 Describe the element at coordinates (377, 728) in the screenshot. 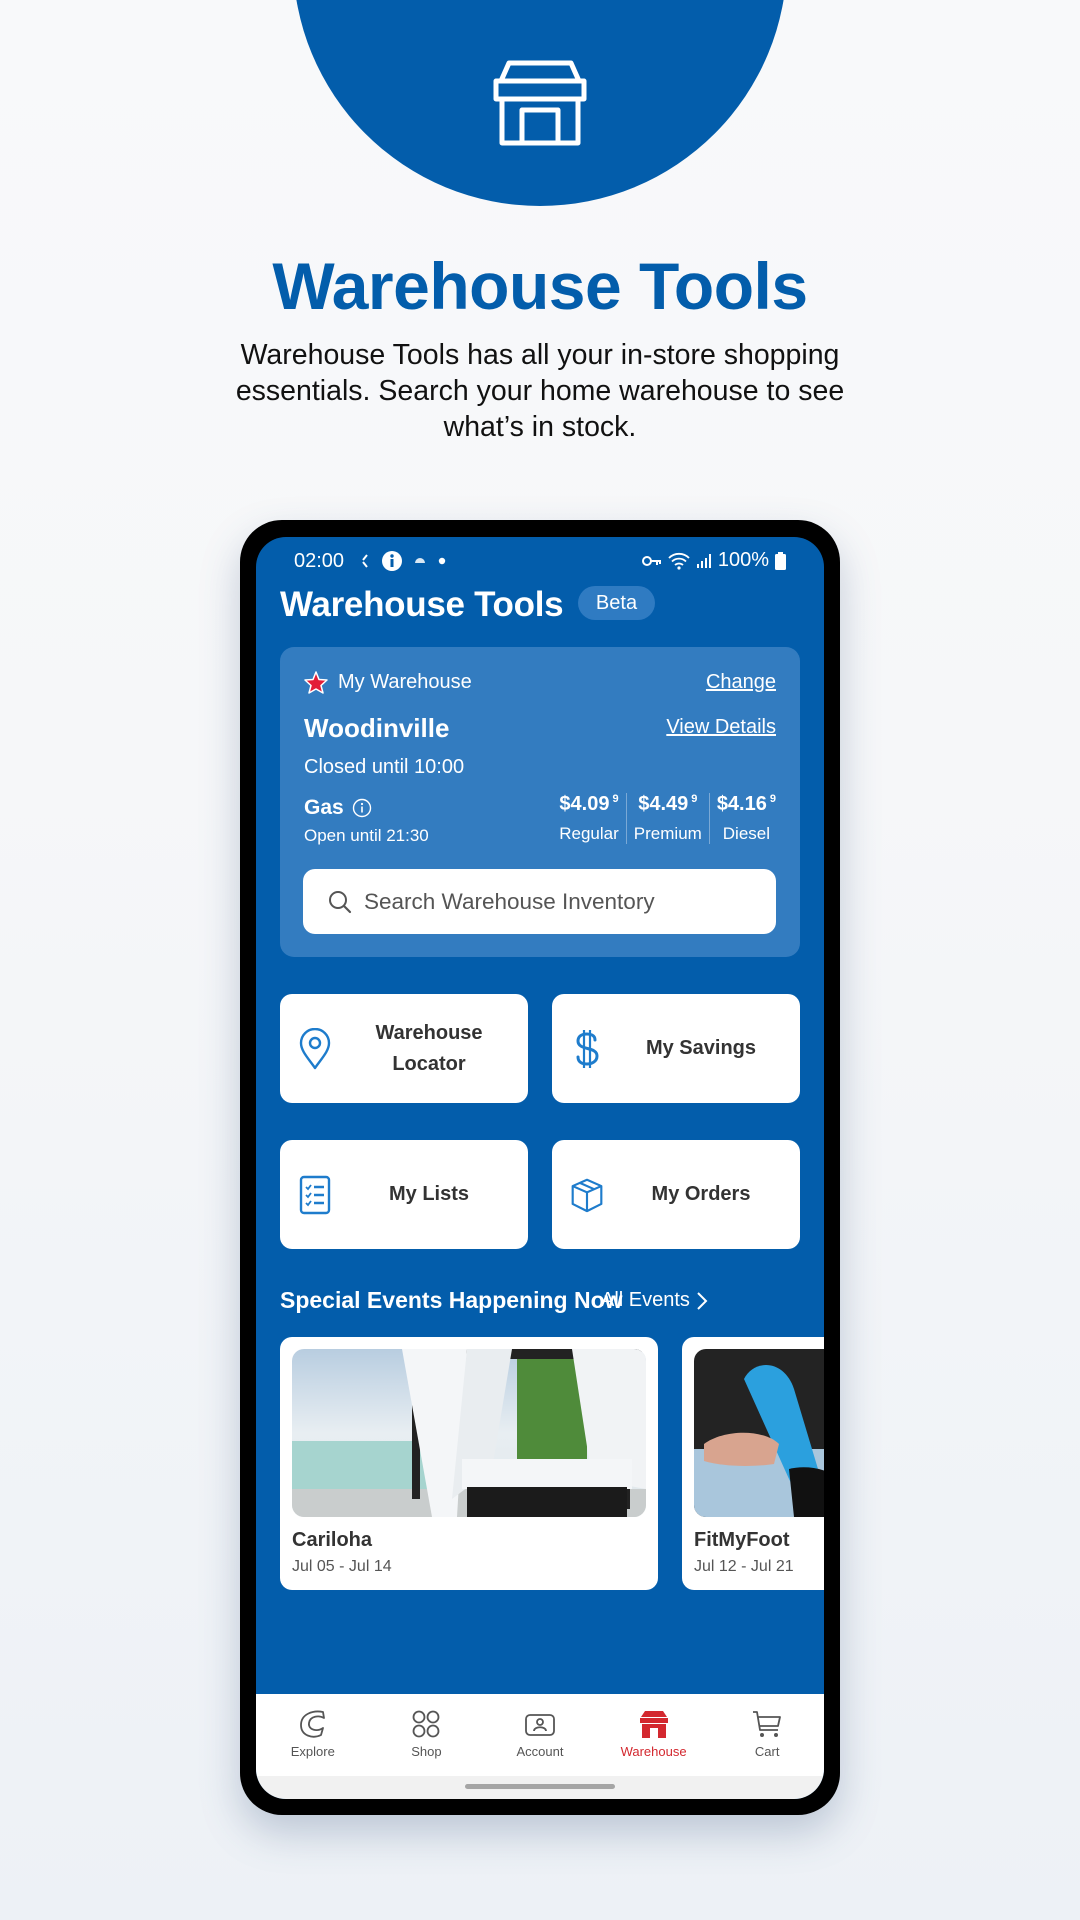

I see `warehouse-name: Woodinville` at that location.